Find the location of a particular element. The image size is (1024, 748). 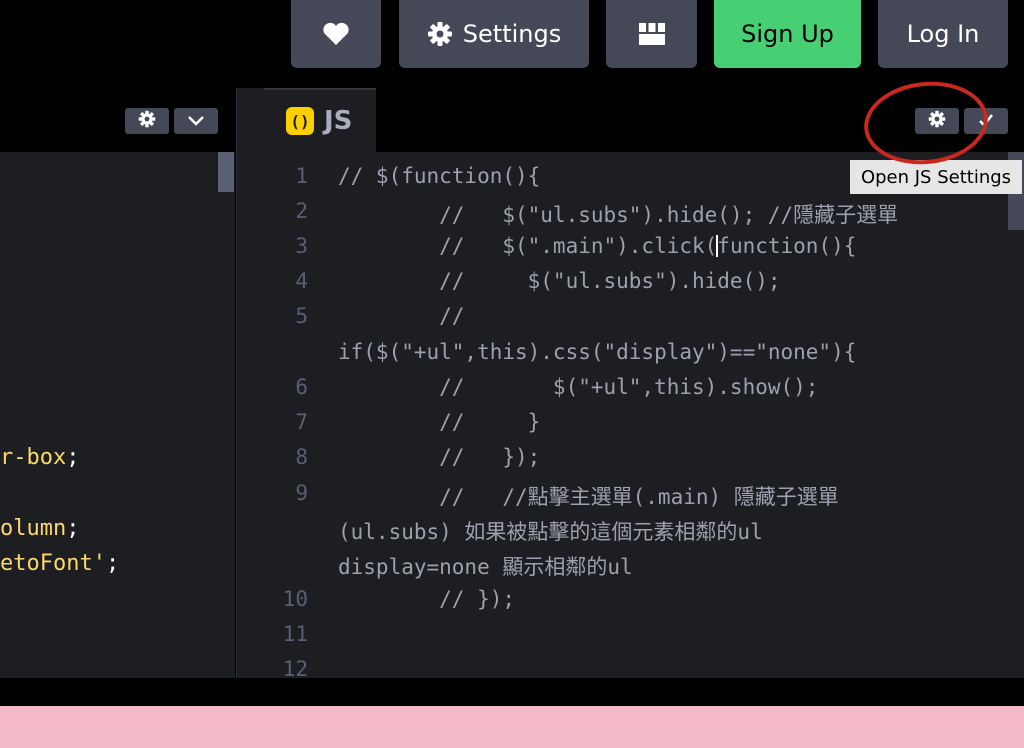

change-view-button is located at coordinates (651, 34).